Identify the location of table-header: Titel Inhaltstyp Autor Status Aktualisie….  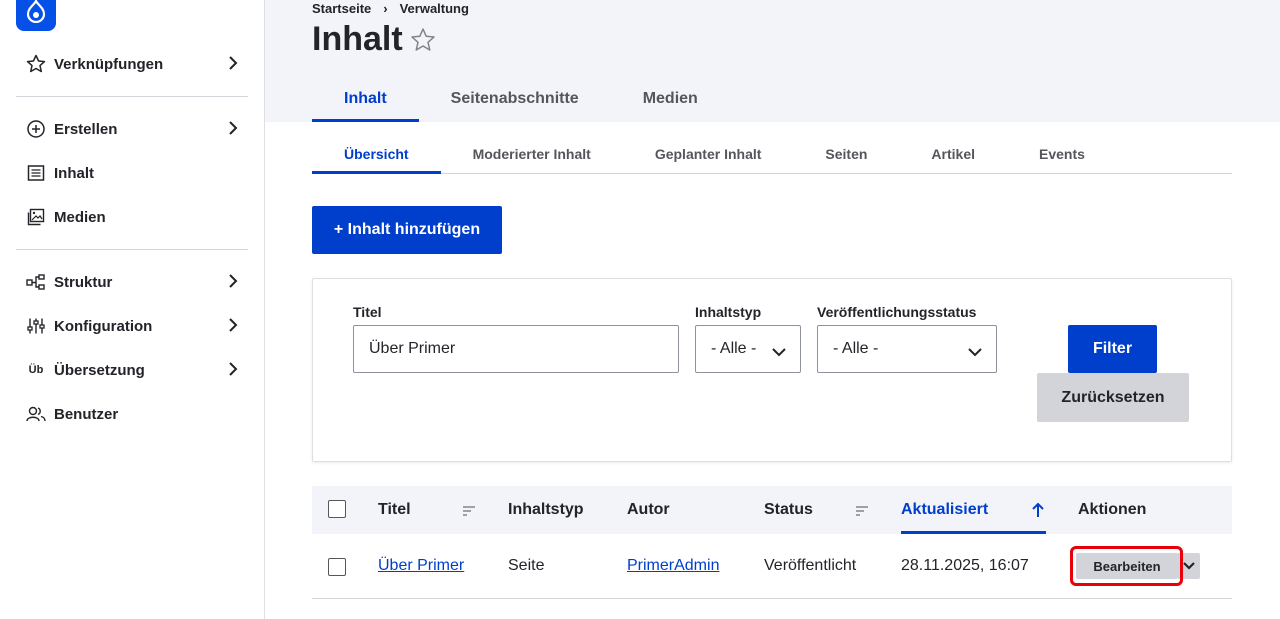
(772, 510).